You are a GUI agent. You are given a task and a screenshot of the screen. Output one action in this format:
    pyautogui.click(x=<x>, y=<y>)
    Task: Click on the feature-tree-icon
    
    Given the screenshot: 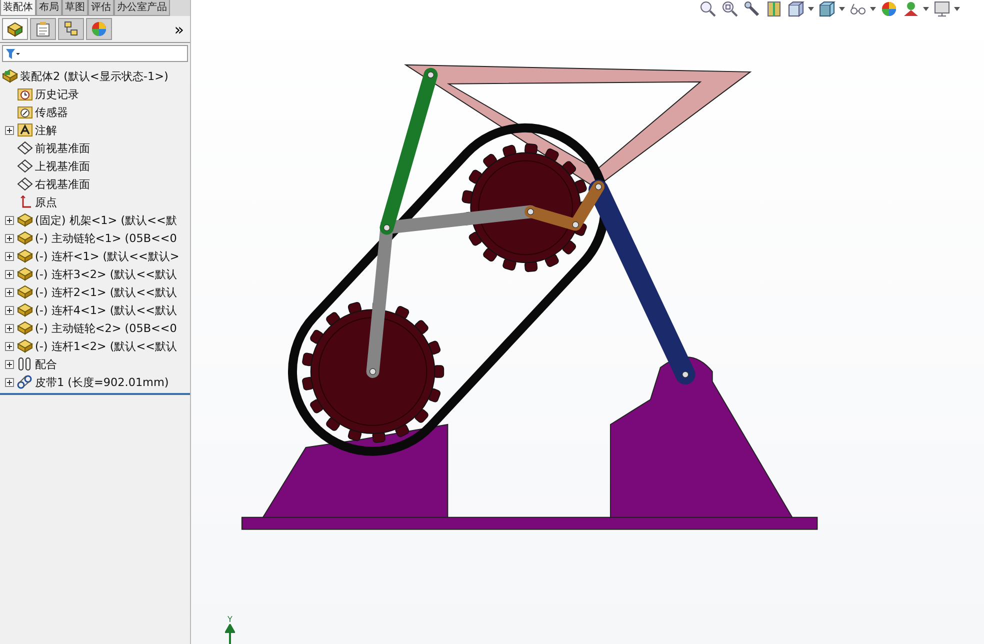 What is the action you would take?
    pyautogui.click(x=15, y=29)
    